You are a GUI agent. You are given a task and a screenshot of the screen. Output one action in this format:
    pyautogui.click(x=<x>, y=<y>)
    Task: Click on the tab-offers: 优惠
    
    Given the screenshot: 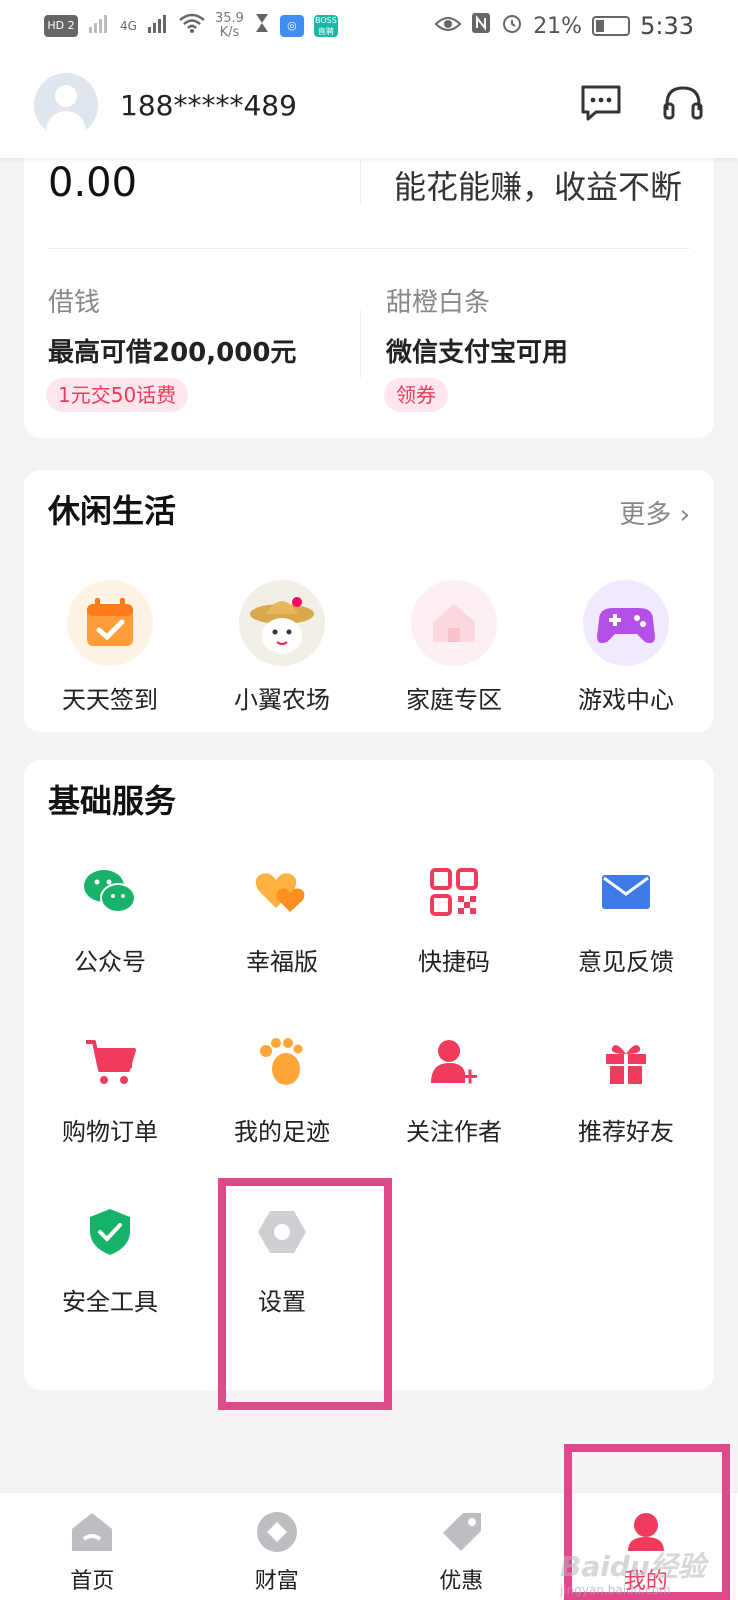 What is the action you would take?
    pyautogui.click(x=461, y=1546)
    